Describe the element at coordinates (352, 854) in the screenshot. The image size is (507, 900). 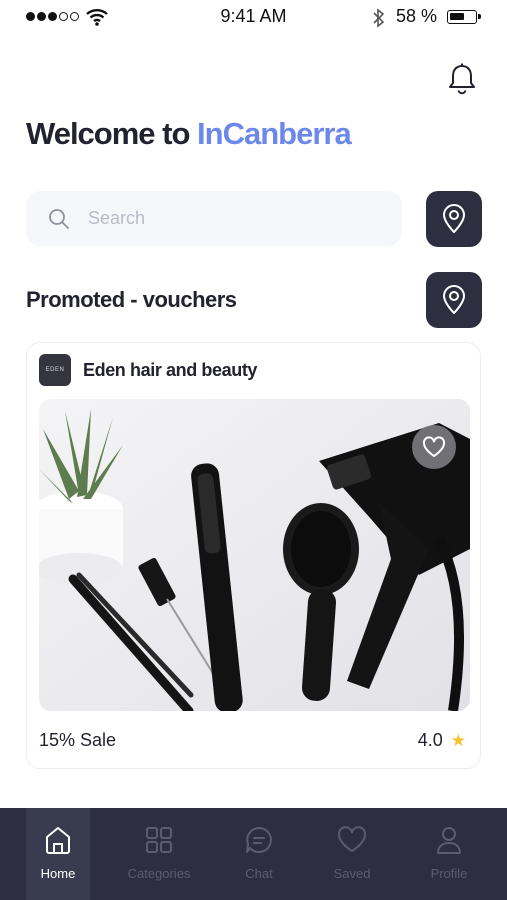
I see `tab-saved: Saved` at that location.